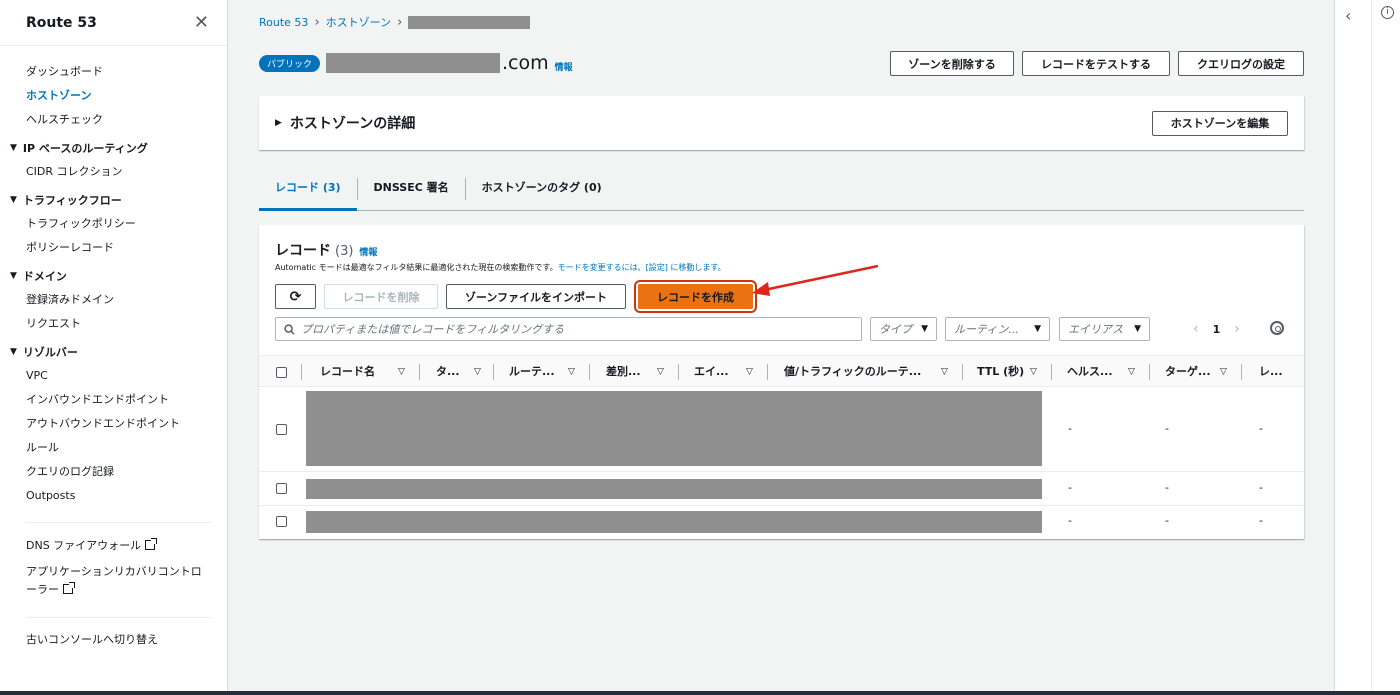 The height and width of the screenshot is (695, 1400). What do you see at coordinates (72, 200) in the screenshot?
I see `sidebar-section-label: トラフィックフロー` at bounding box center [72, 200].